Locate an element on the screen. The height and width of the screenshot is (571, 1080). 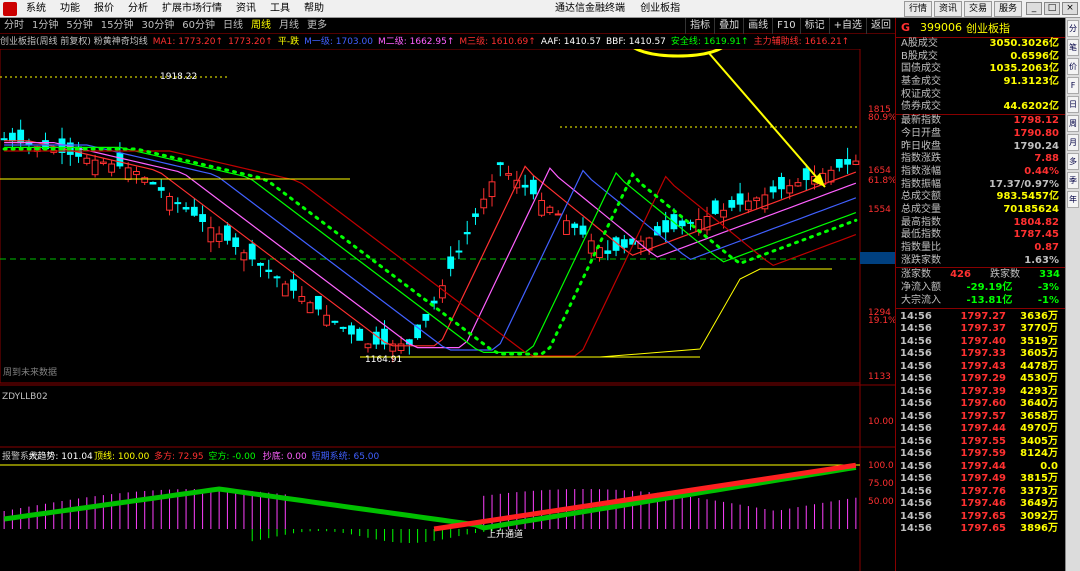
tool-button-0: 指标 is located at coordinates (699, 26).